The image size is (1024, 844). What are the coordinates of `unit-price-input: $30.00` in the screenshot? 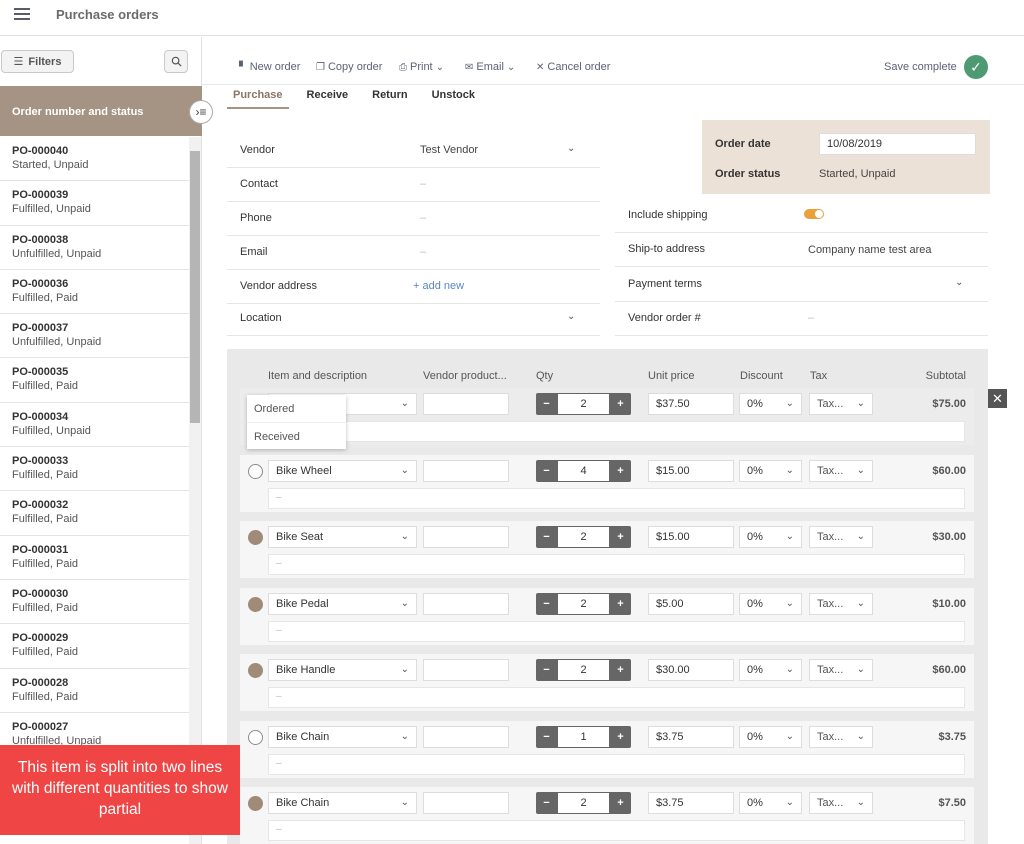 It's located at (691, 670).